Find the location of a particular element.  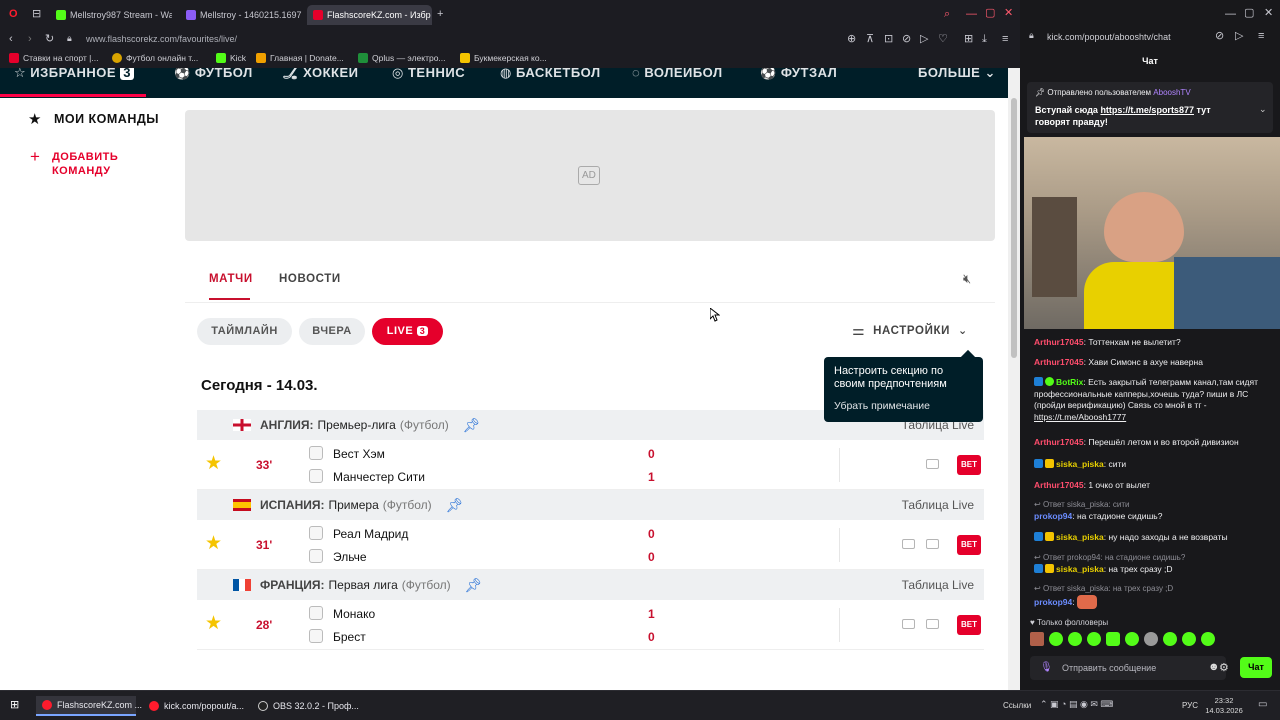

snapshot-icon: ⊡ is located at coordinates (888, 39).